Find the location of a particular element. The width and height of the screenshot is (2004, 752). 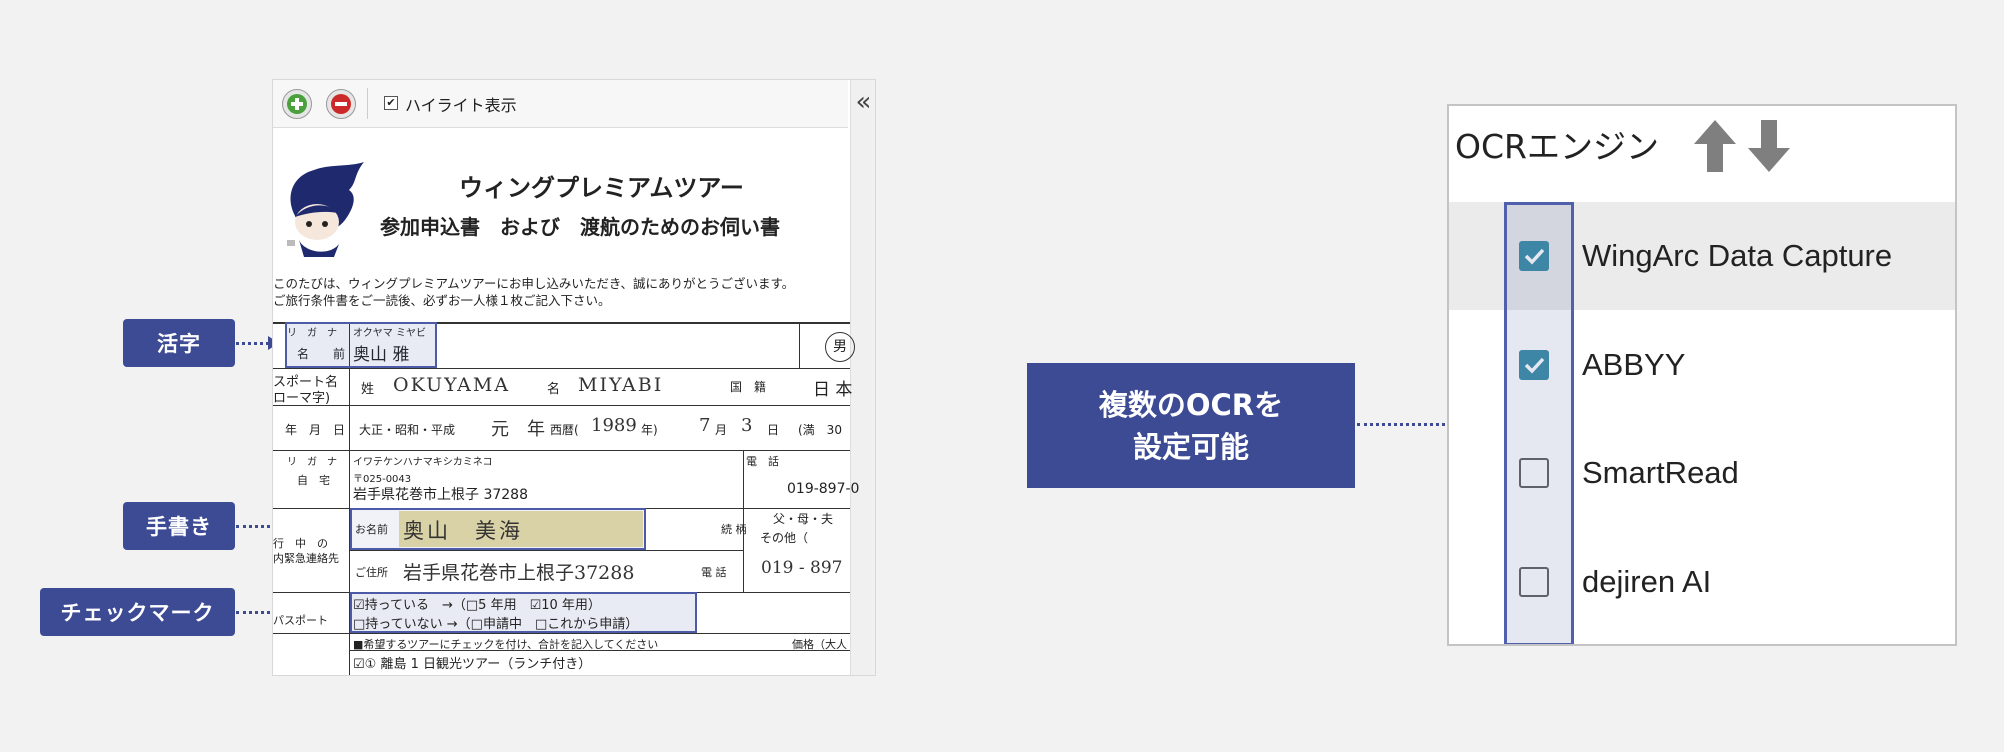

handwritten-label: 手書き is located at coordinates (179, 526).